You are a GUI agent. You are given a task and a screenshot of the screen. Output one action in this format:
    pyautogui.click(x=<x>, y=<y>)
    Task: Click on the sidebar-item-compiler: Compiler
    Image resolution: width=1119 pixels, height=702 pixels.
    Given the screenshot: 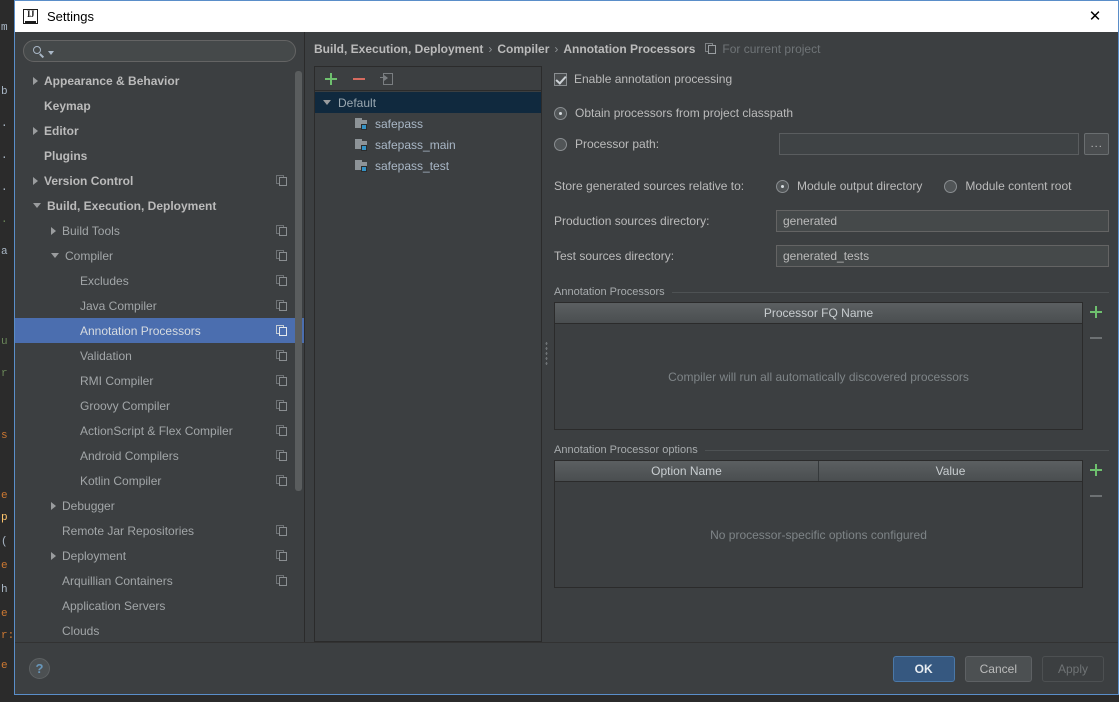 What is the action you would take?
    pyautogui.click(x=159, y=255)
    